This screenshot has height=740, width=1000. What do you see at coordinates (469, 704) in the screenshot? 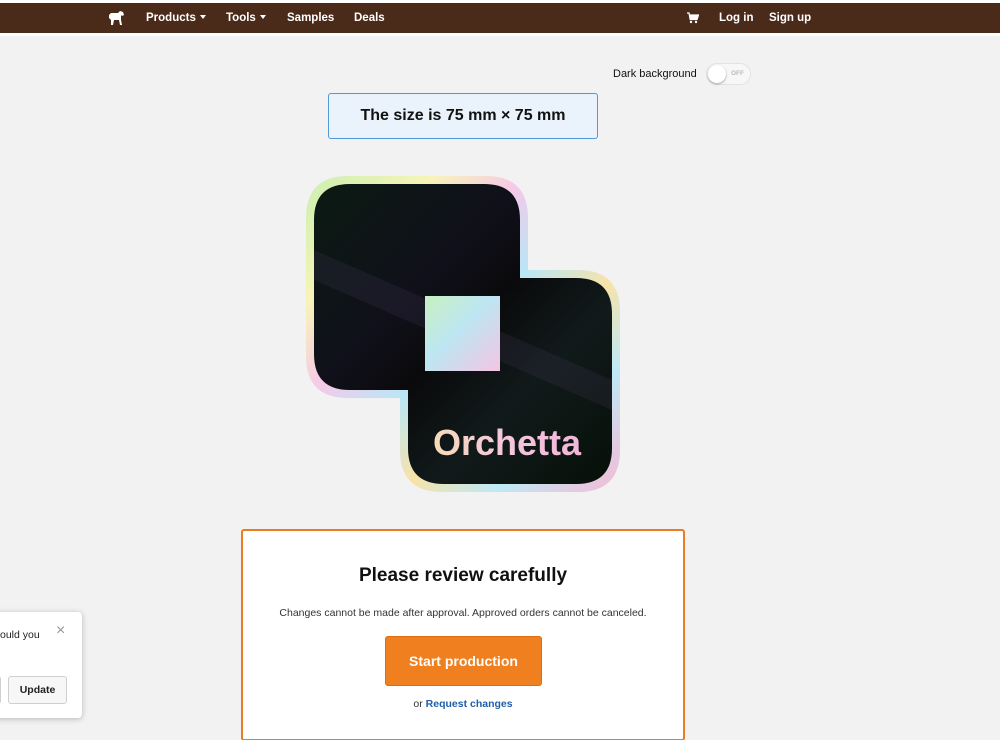
I see `request-changes-link: Request changes` at bounding box center [469, 704].